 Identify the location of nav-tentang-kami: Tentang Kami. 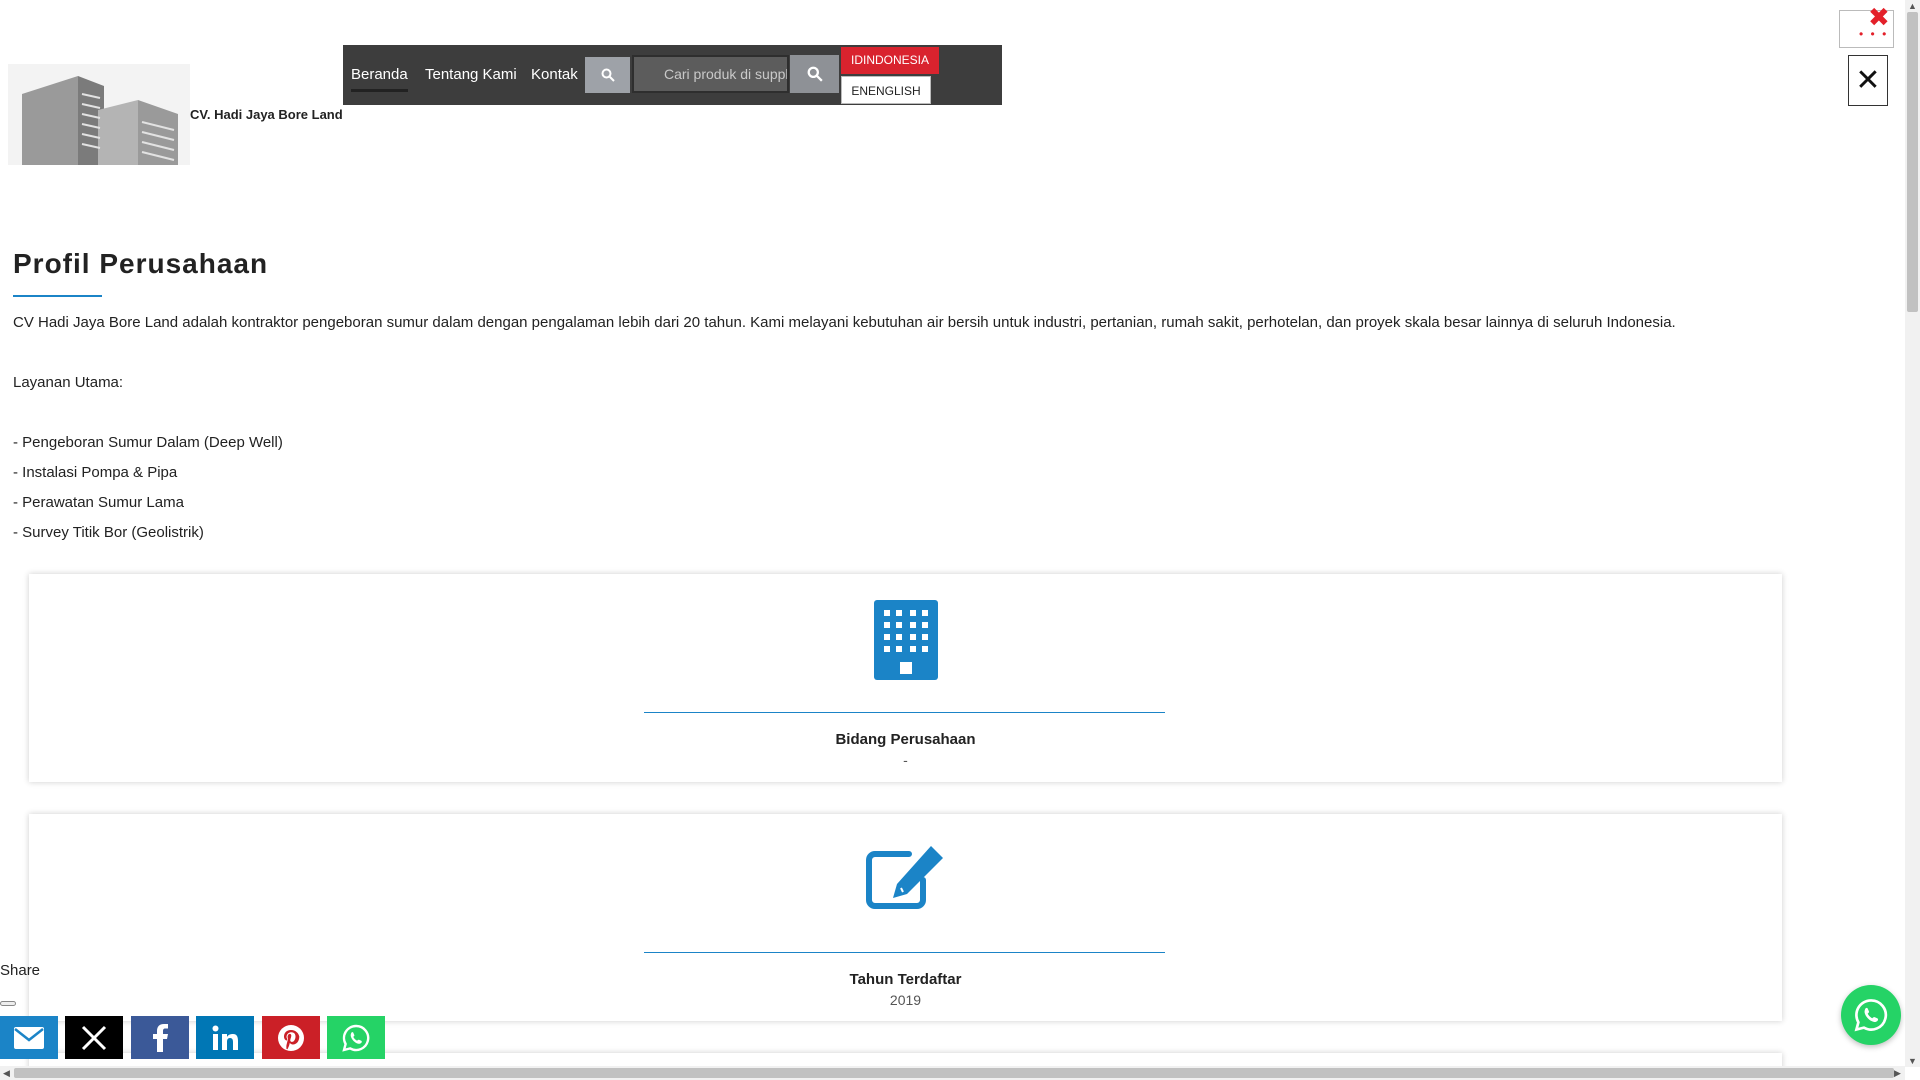
(471, 75).